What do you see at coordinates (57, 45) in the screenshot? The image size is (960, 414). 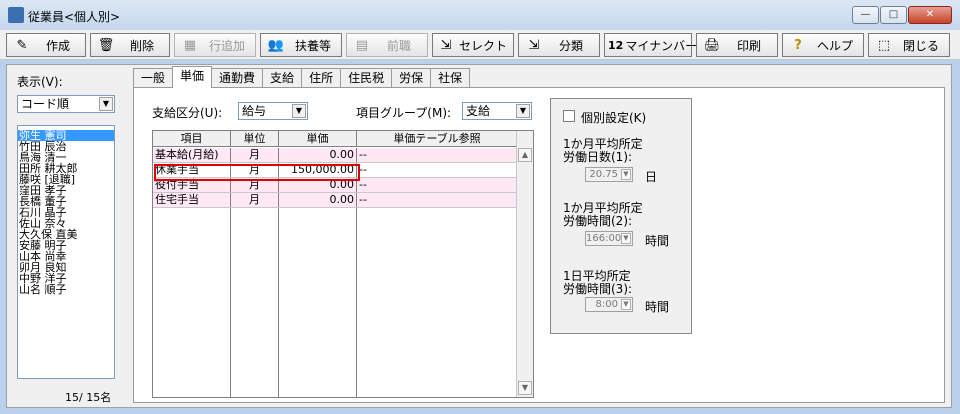 I see `create-label: 作成` at bounding box center [57, 45].